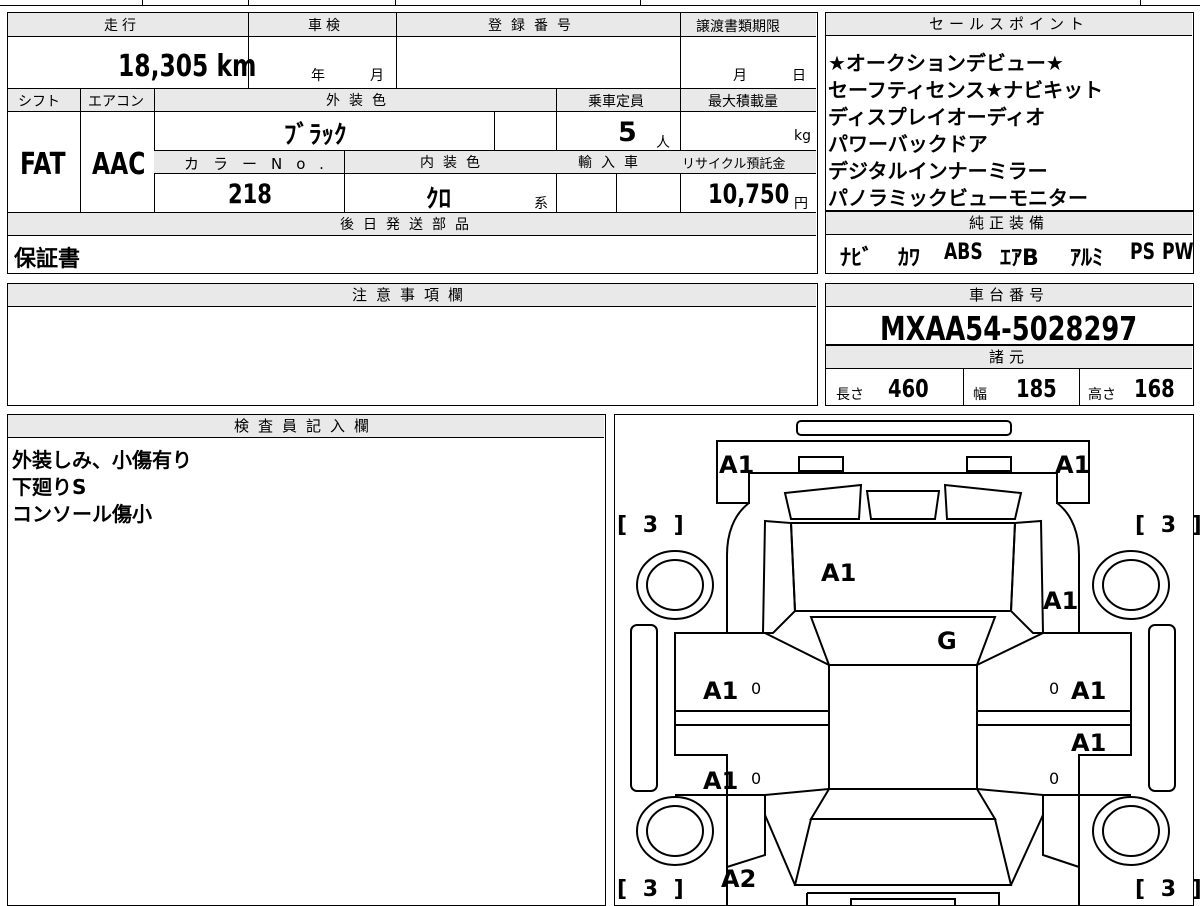 The image size is (1200, 906). I want to click on sales-points-header: セールスポイント, so click(1009, 24).